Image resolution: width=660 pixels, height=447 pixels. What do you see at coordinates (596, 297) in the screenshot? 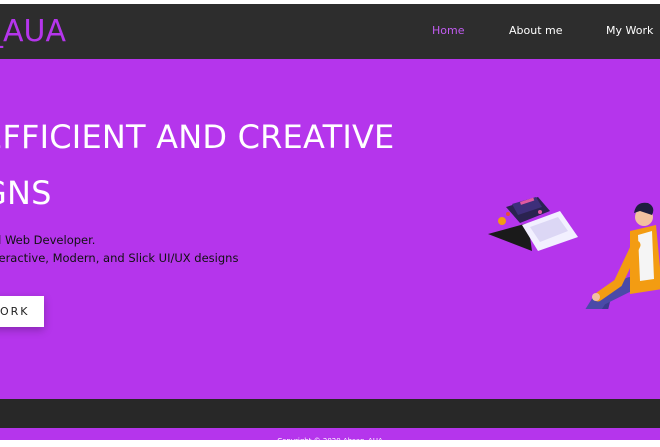
I see `person-hand` at bounding box center [596, 297].